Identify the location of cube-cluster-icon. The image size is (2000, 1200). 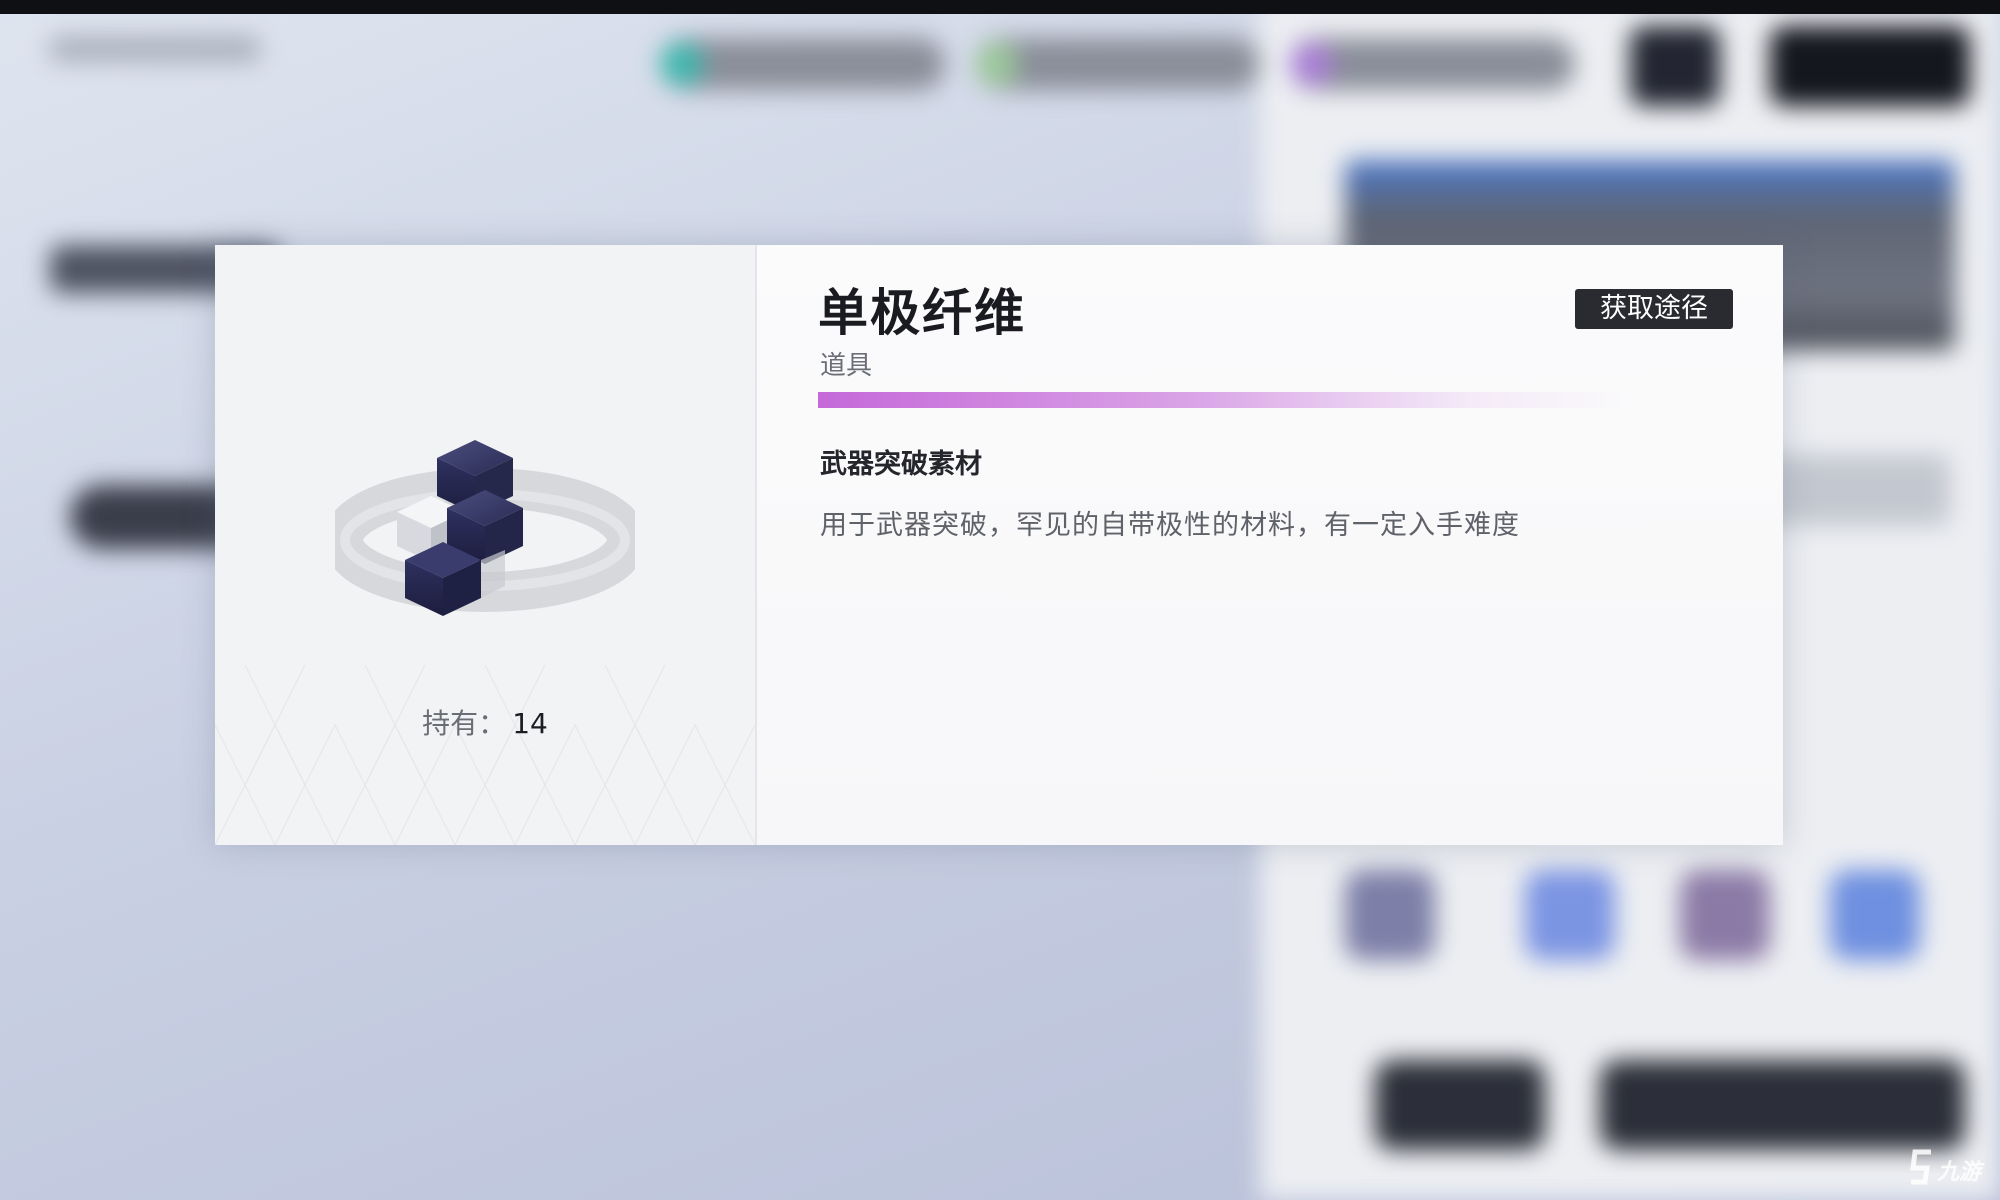
(485, 528).